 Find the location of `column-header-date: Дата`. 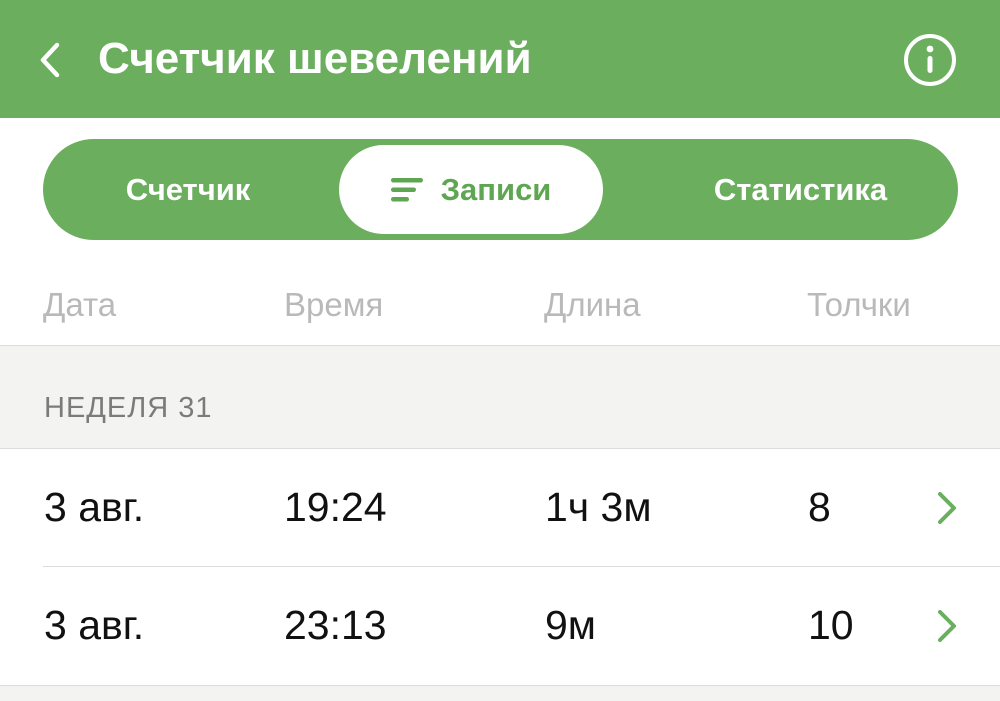

column-header-date: Дата is located at coordinates (80, 304).